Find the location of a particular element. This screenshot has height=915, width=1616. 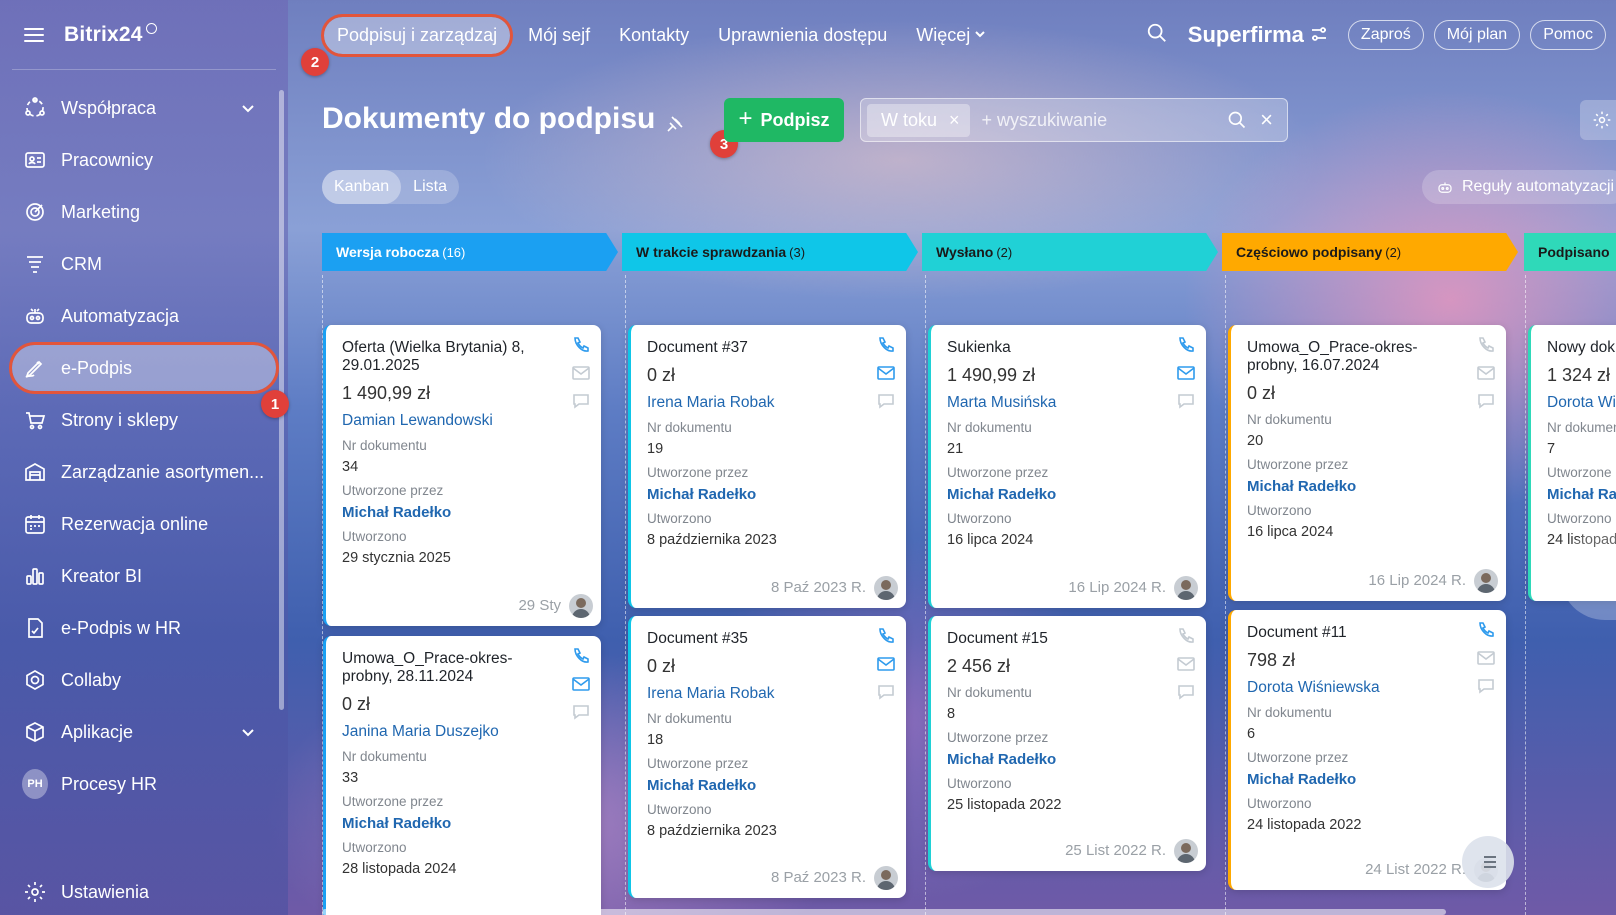

card-contact: Dorota Wi is located at coordinates (1581, 403).